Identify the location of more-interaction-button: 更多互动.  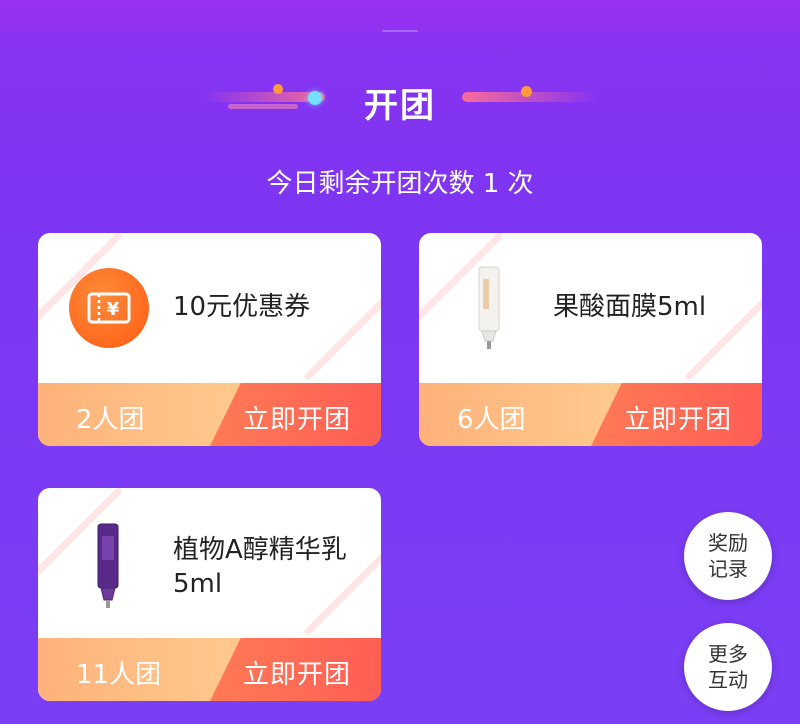
(728, 667).